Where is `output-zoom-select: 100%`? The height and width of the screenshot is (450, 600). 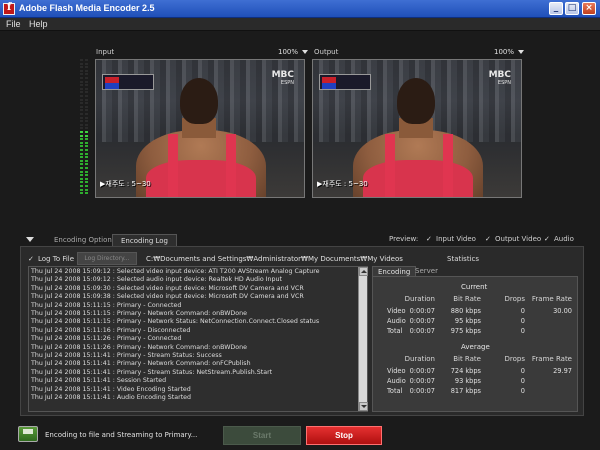
output-zoom-select: 100% is located at coordinates (509, 52).